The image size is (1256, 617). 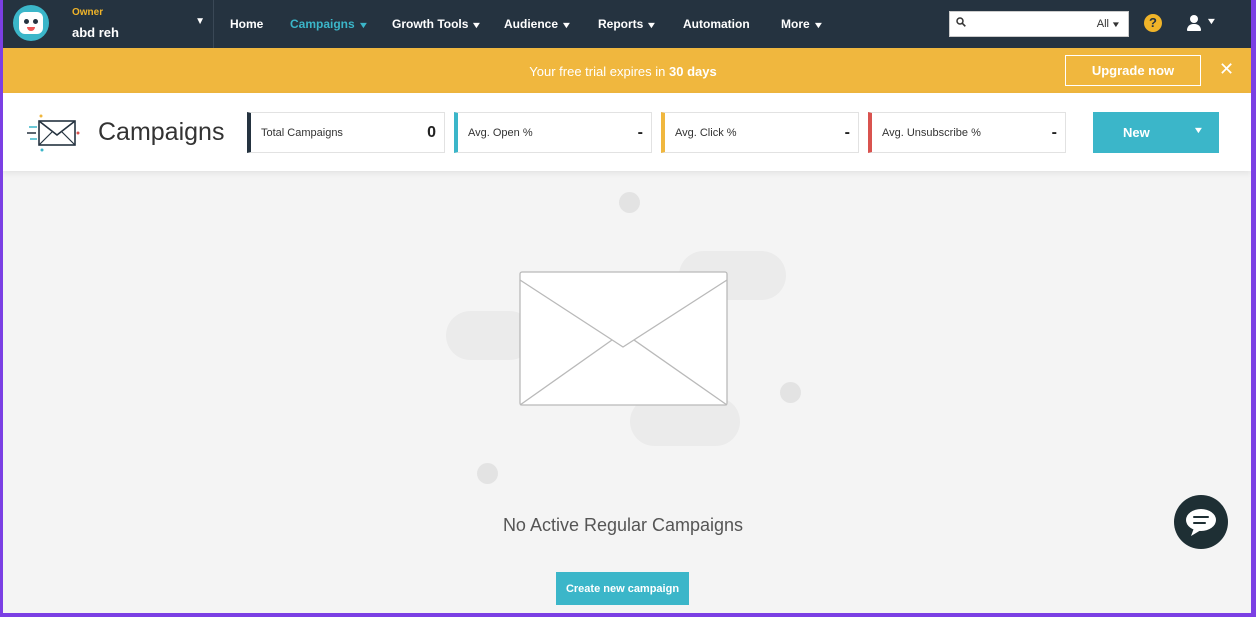 I want to click on campaign-envelope-icon, so click(x=55, y=133).